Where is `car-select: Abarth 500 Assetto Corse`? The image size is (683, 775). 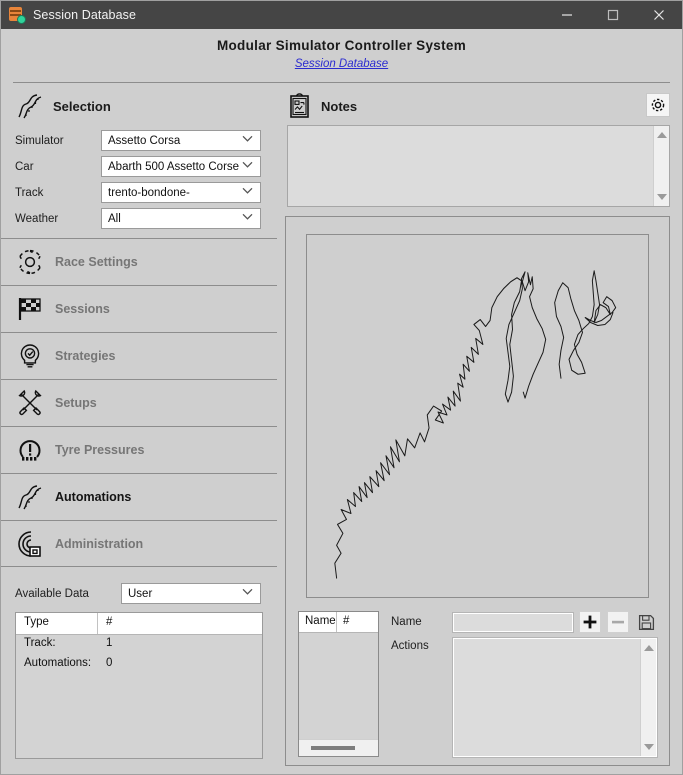 car-select: Abarth 500 Assetto Corse is located at coordinates (181, 166).